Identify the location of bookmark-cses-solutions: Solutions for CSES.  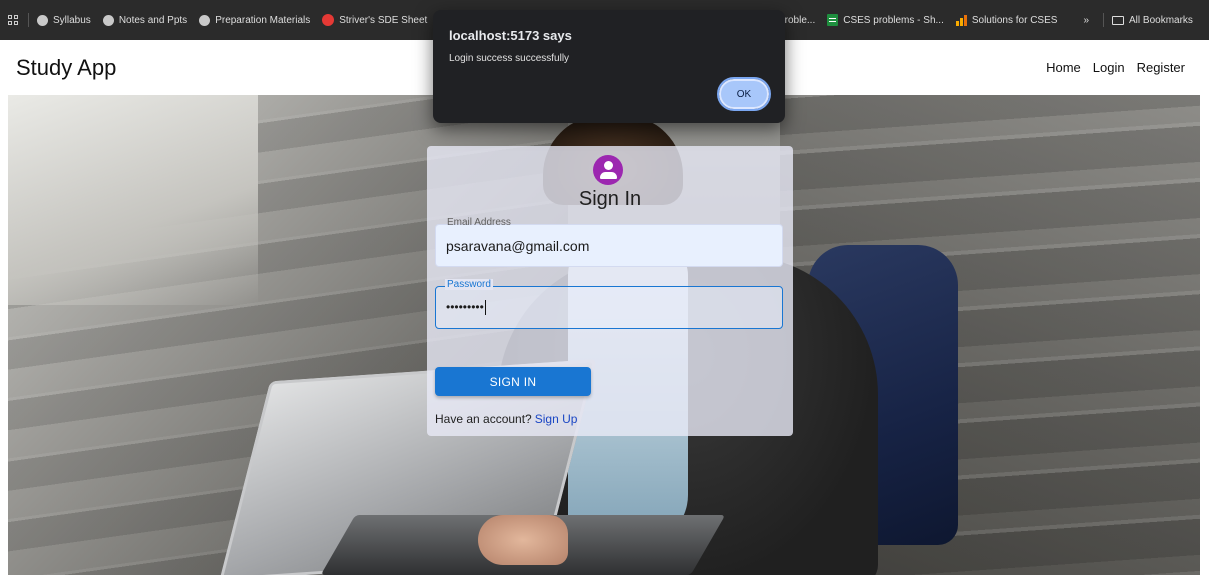
(1006, 20).